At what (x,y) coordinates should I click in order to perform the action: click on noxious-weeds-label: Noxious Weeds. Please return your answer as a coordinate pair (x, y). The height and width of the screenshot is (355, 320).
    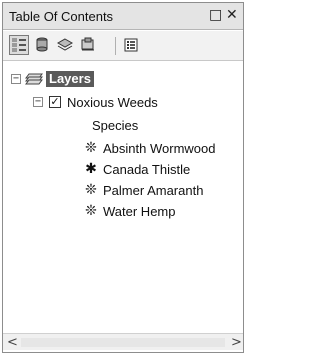
    Looking at the image, I should click on (112, 102).